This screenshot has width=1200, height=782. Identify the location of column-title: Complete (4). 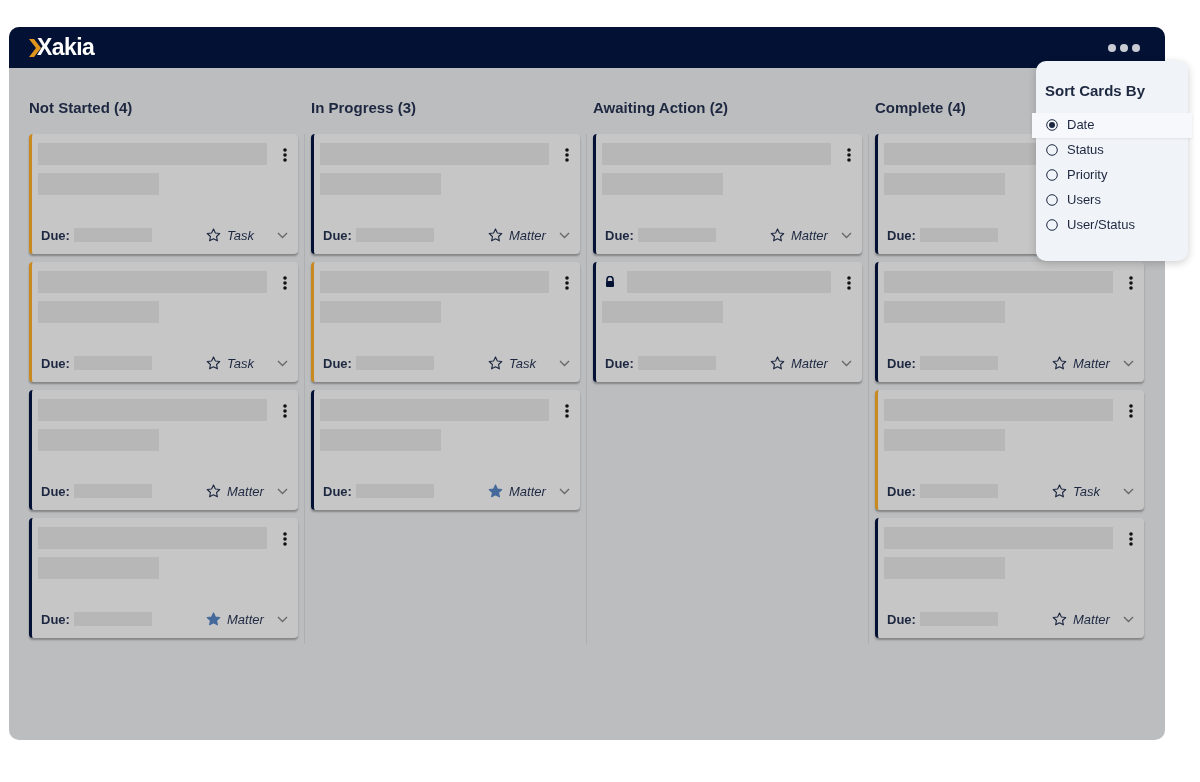
(920, 108).